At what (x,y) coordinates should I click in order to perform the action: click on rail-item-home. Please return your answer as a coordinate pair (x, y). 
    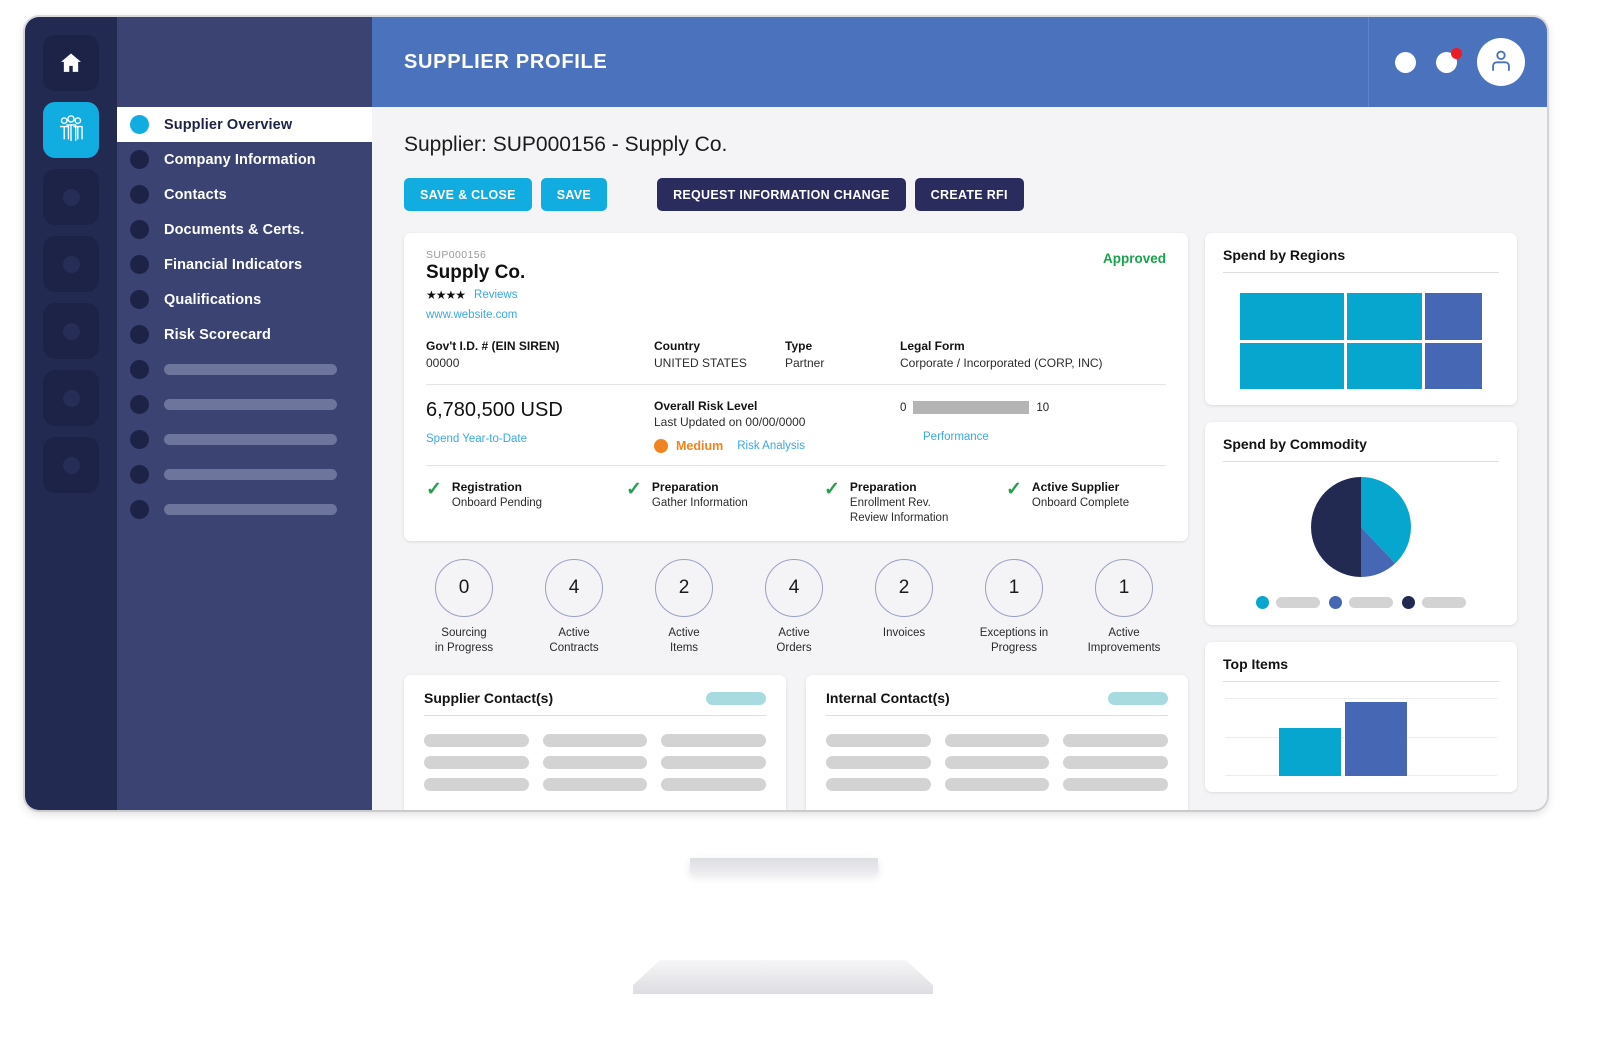
    Looking at the image, I should click on (71, 63).